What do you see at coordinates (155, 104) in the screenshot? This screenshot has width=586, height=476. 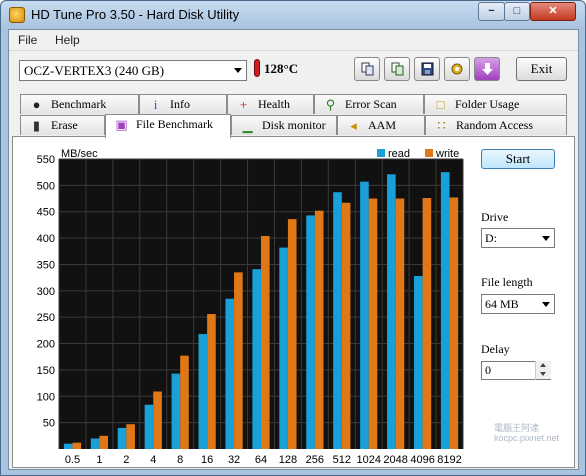 I see `info-icon: i` at bounding box center [155, 104].